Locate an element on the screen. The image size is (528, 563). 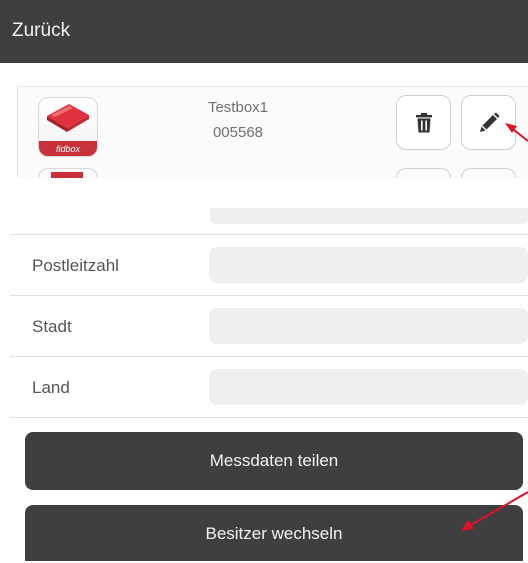
fidbox-app-icon: fidbox is located at coordinates (68, 127).